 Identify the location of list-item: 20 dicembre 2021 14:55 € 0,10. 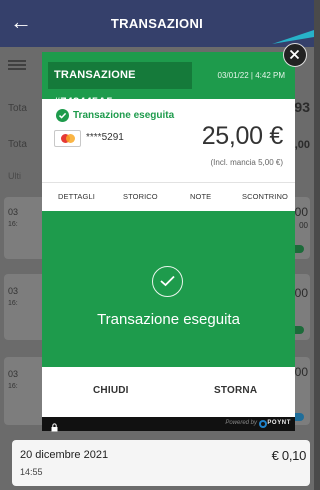
(161, 463).